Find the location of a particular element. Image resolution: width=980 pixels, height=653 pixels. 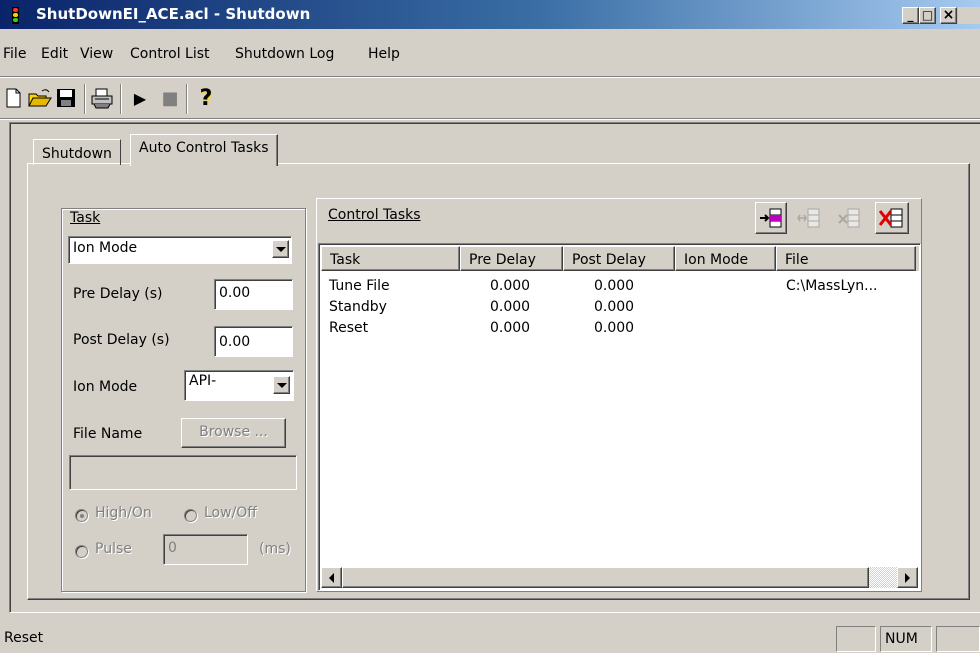

task-cell: Standby is located at coordinates (358, 307).